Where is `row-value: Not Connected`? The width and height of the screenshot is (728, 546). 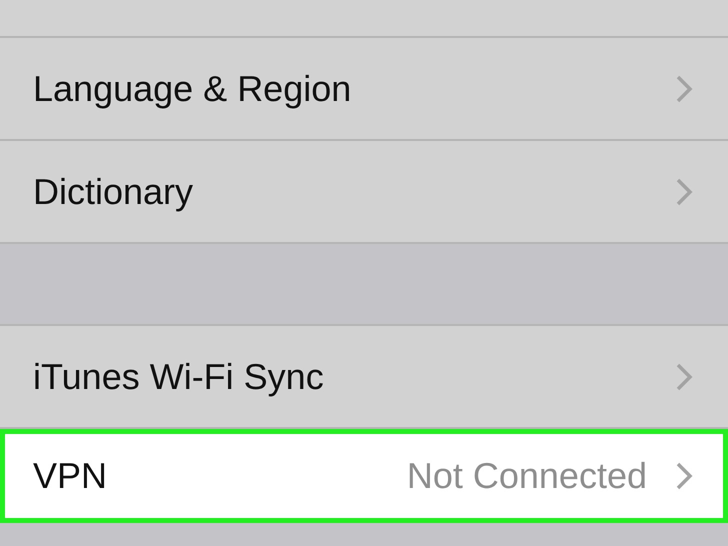
row-value: Not Connected is located at coordinates (526, 476).